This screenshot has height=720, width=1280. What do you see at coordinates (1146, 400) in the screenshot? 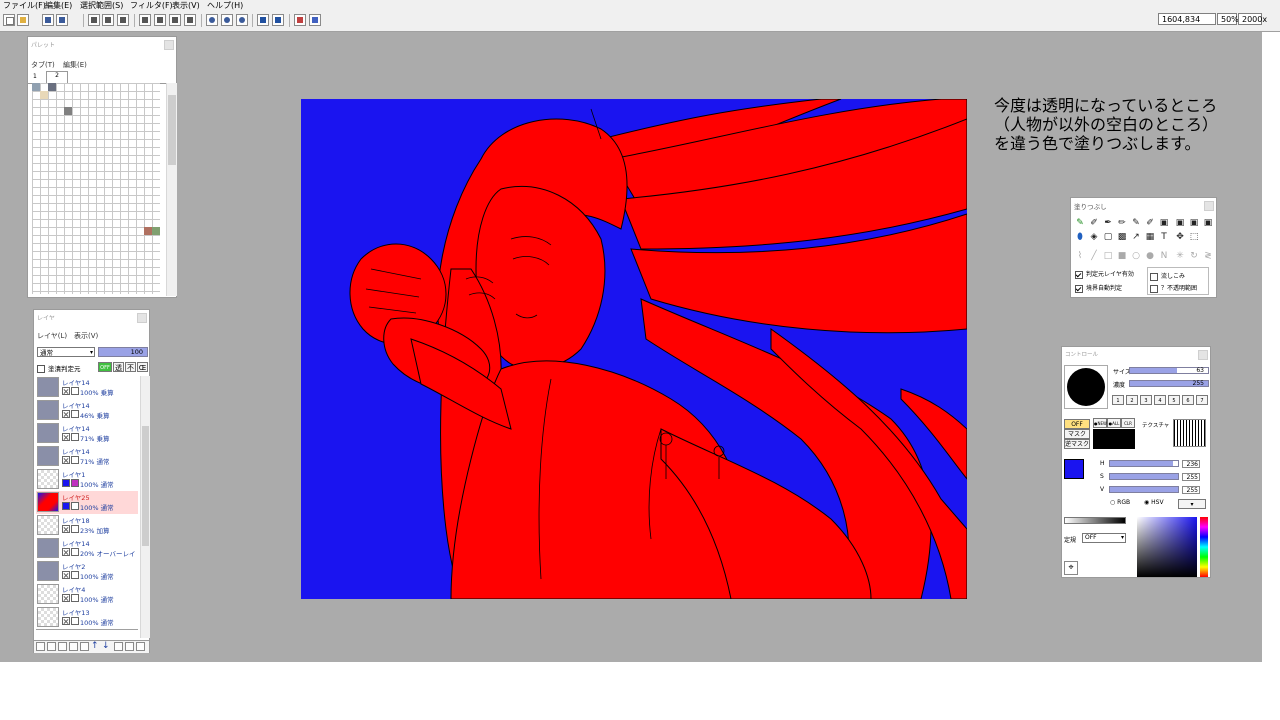
I see `size-preset-button: 3` at bounding box center [1146, 400].